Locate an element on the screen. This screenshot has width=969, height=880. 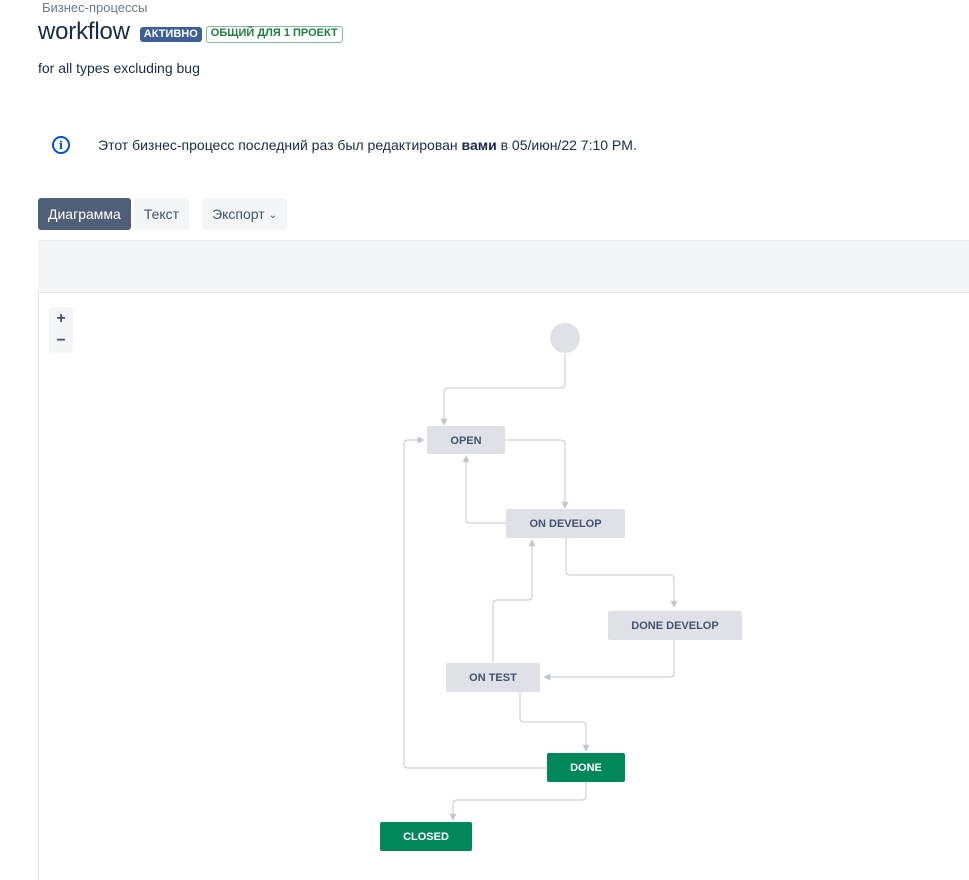
transition-start-open is located at coordinates (503, 390).